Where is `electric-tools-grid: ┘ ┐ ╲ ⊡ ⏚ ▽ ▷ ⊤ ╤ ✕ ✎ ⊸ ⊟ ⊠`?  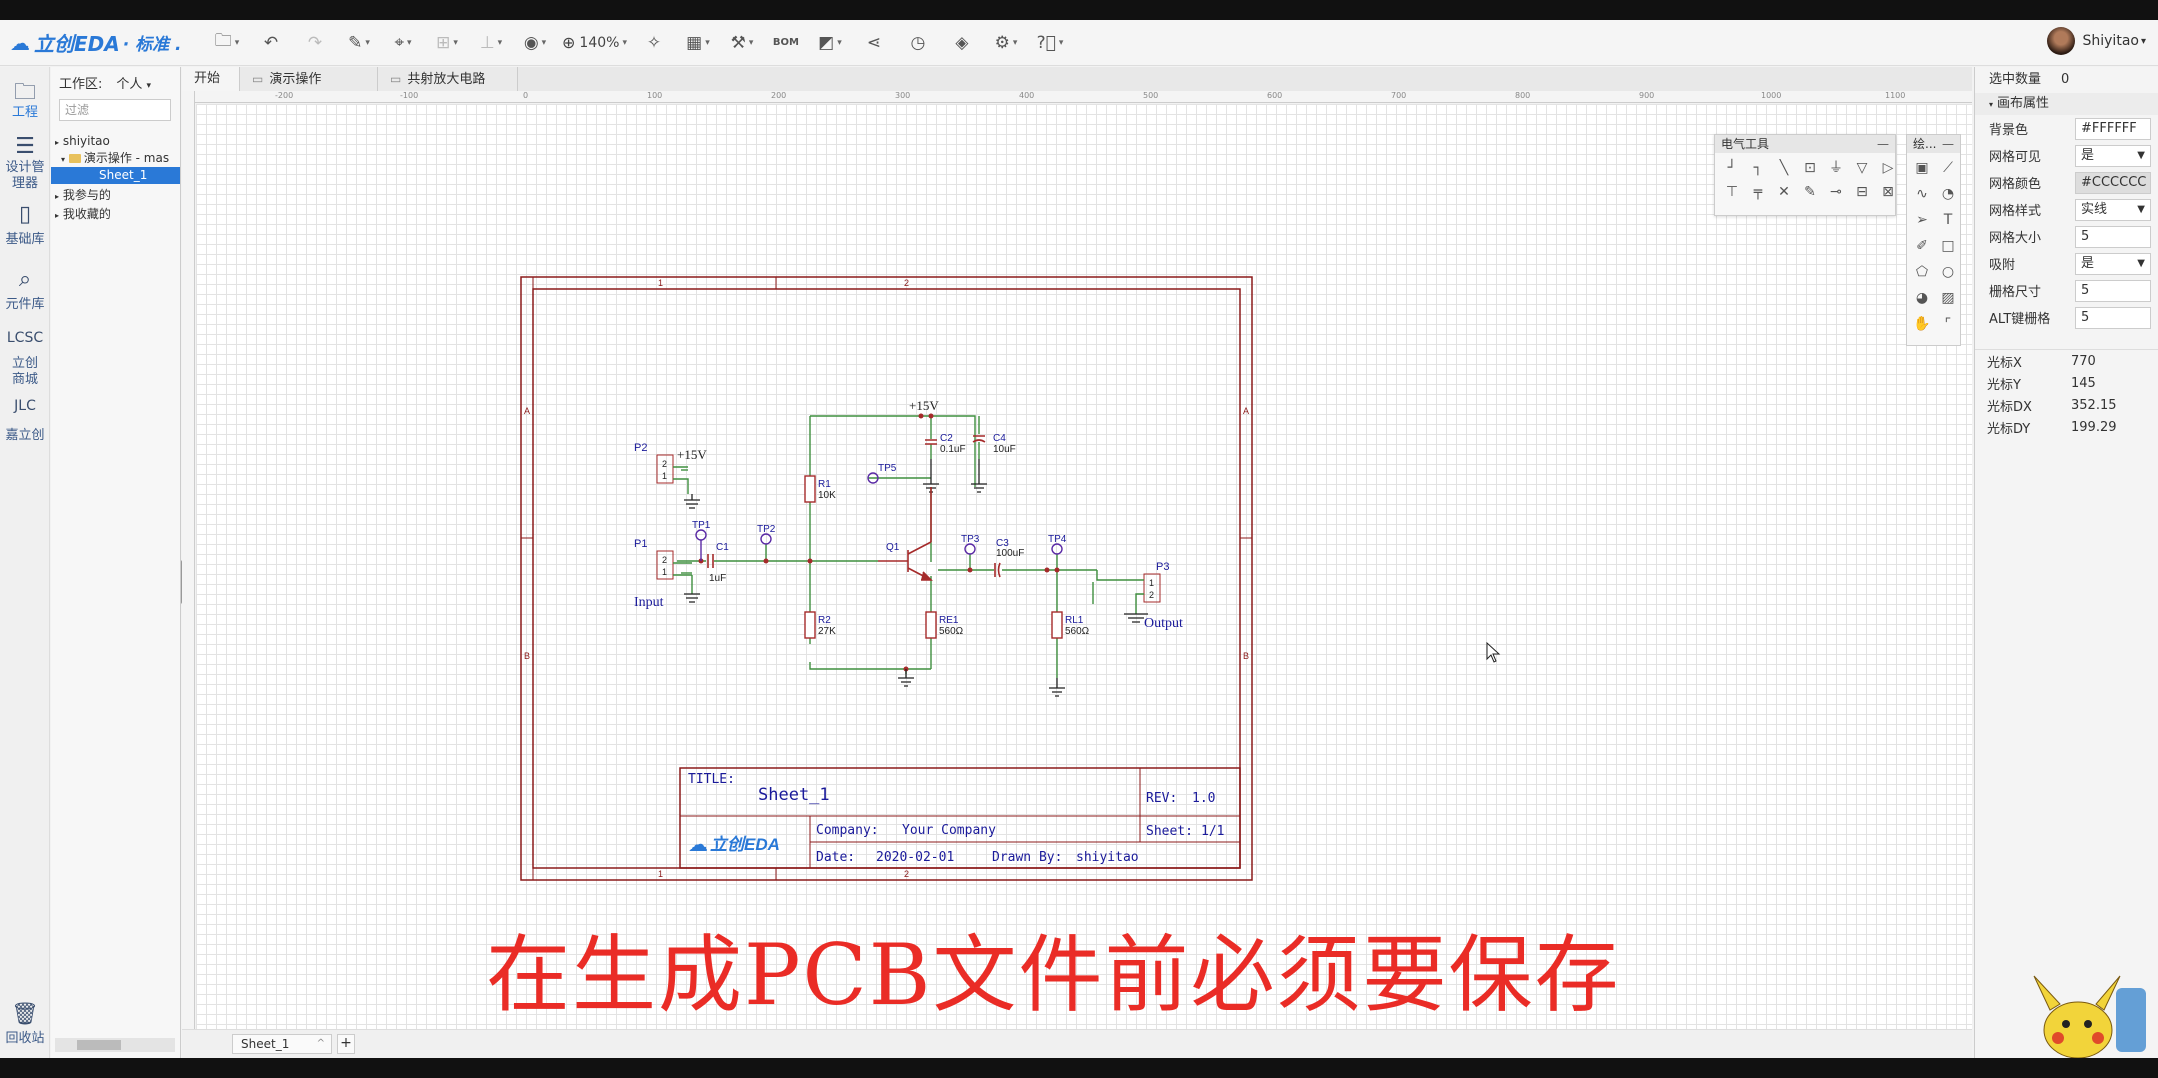 electric-tools-grid: ┘ ┐ ╲ ⊡ ⏚ ▽ ▷ ⊤ ╤ ✕ ✎ ⊸ ⊟ ⊠ is located at coordinates (1805, 180).